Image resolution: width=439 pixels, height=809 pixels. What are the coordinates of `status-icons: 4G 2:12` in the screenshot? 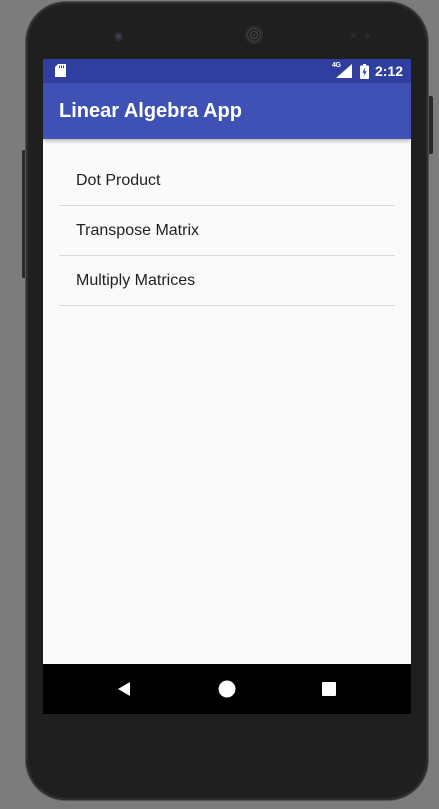 It's located at (367, 71).